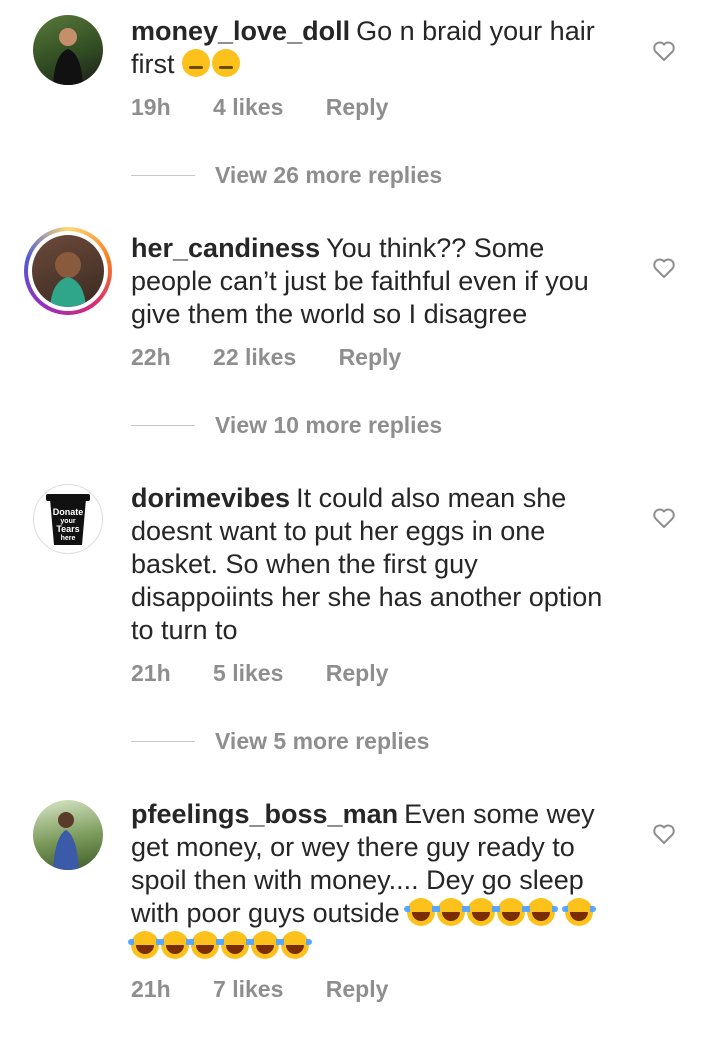 The image size is (720, 1038). What do you see at coordinates (210, 498) in the screenshot?
I see `username: dorimevibes` at bounding box center [210, 498].